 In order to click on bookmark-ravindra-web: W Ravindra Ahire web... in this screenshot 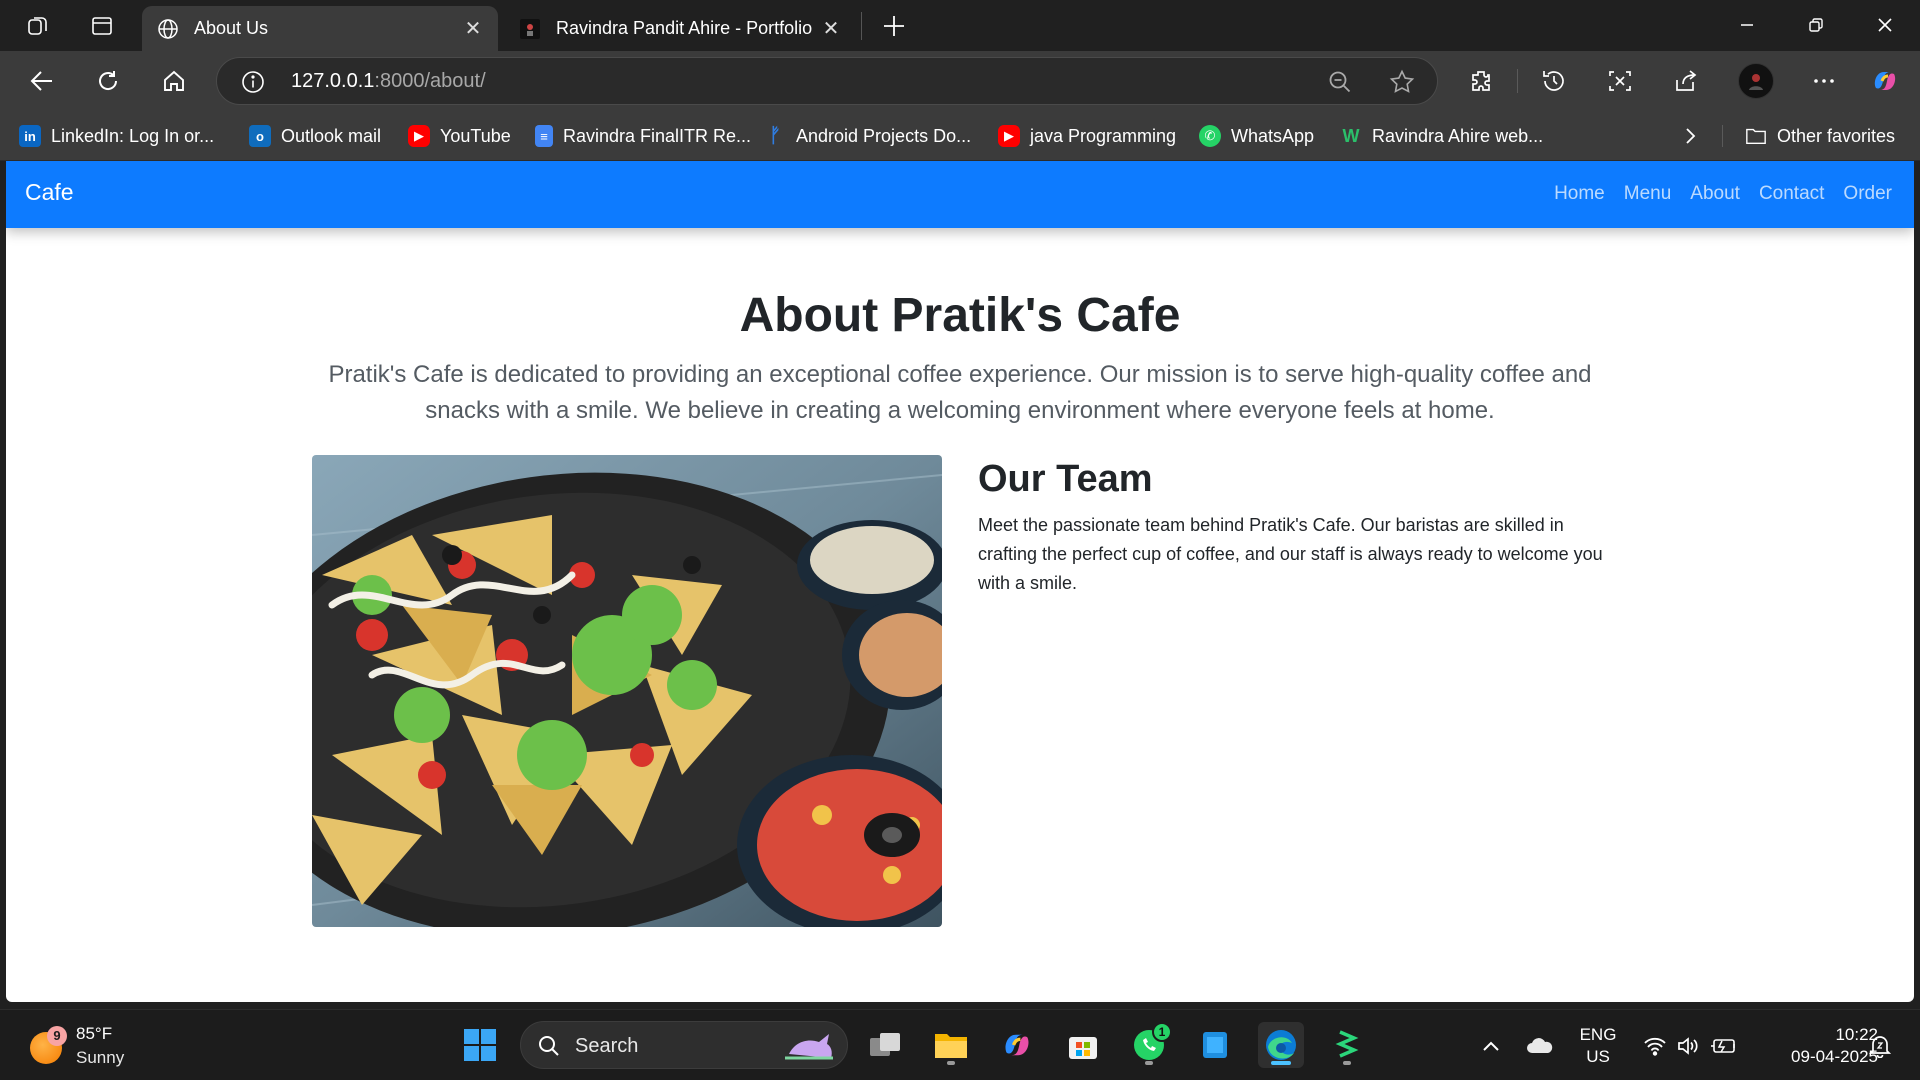, I will do `click(1442, 136)`.